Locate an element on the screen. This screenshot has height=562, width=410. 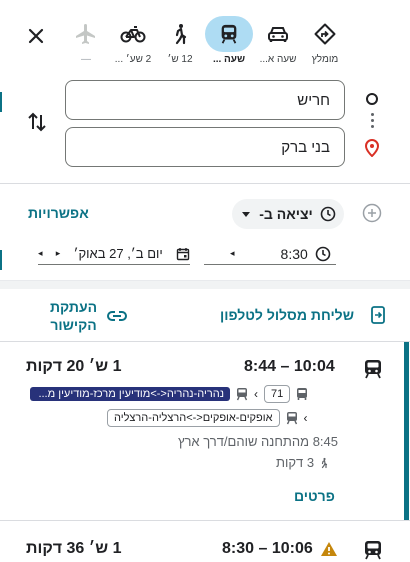
train-line-chip: אופקים-אופקים<->הרצליה-הרצליה is located at coordinates (193, 418).